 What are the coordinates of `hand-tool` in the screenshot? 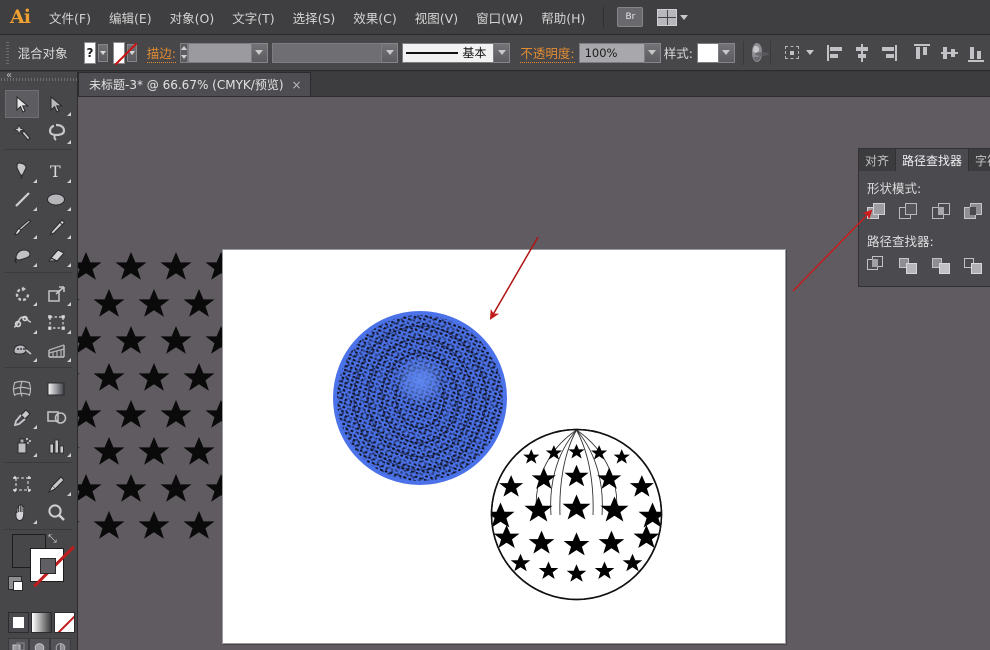 It's located at (22, 512).